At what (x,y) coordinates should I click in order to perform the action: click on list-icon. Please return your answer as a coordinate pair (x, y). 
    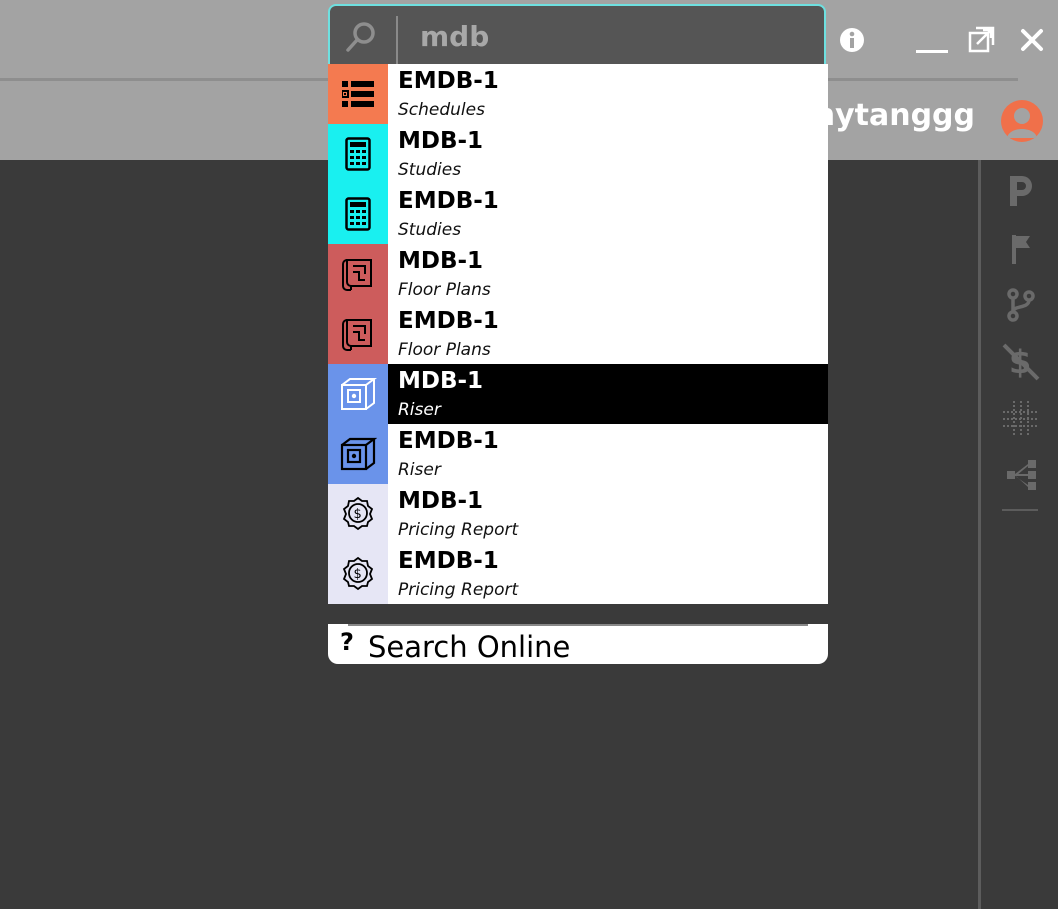
    Looking at the image, I should click on (358, 94).